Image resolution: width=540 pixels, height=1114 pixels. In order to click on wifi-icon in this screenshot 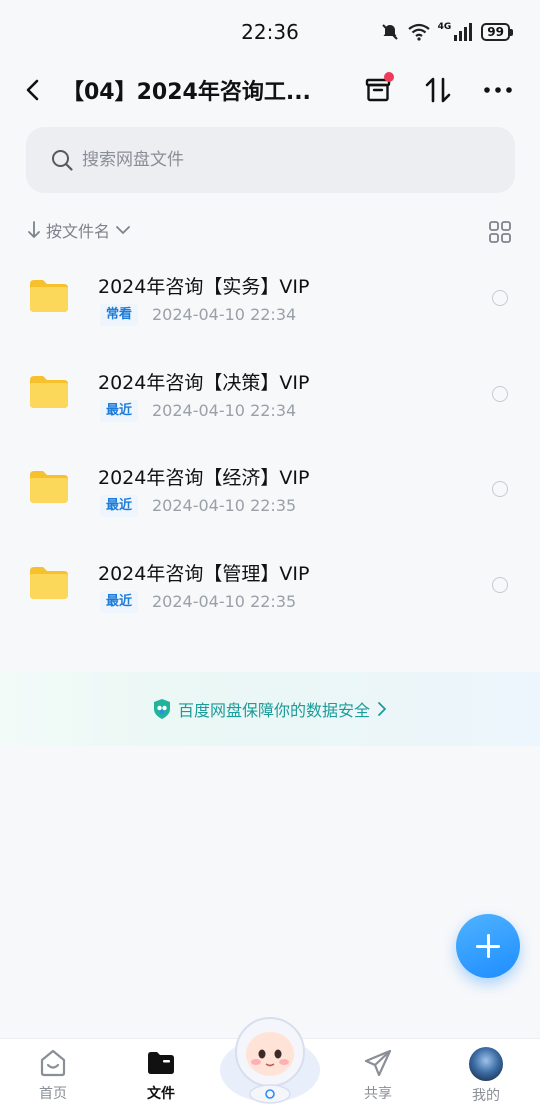, I will do `click(418, 32)`.